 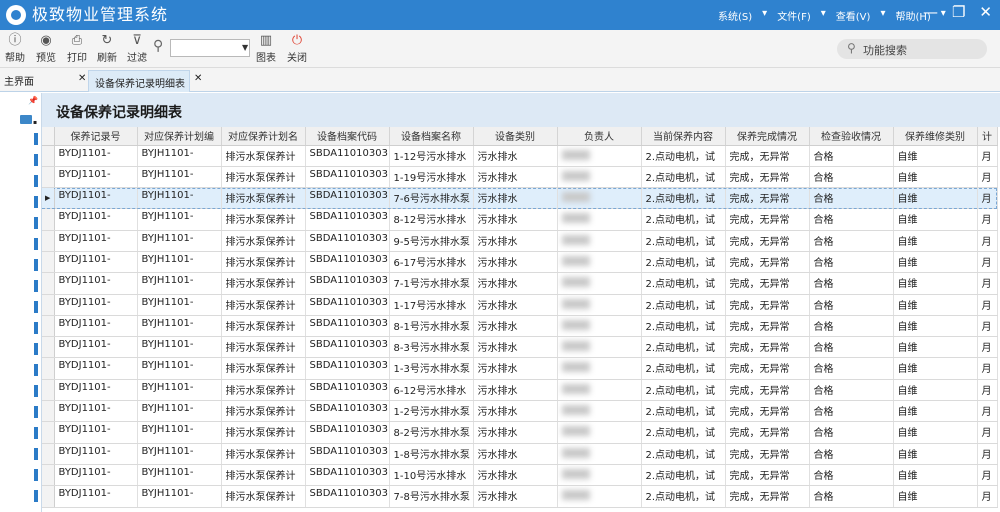 What do you see at coordinates (77, 48) in the screenshot?
I see `print-button: ⎙ 打印` at bounding box center [77, 48].